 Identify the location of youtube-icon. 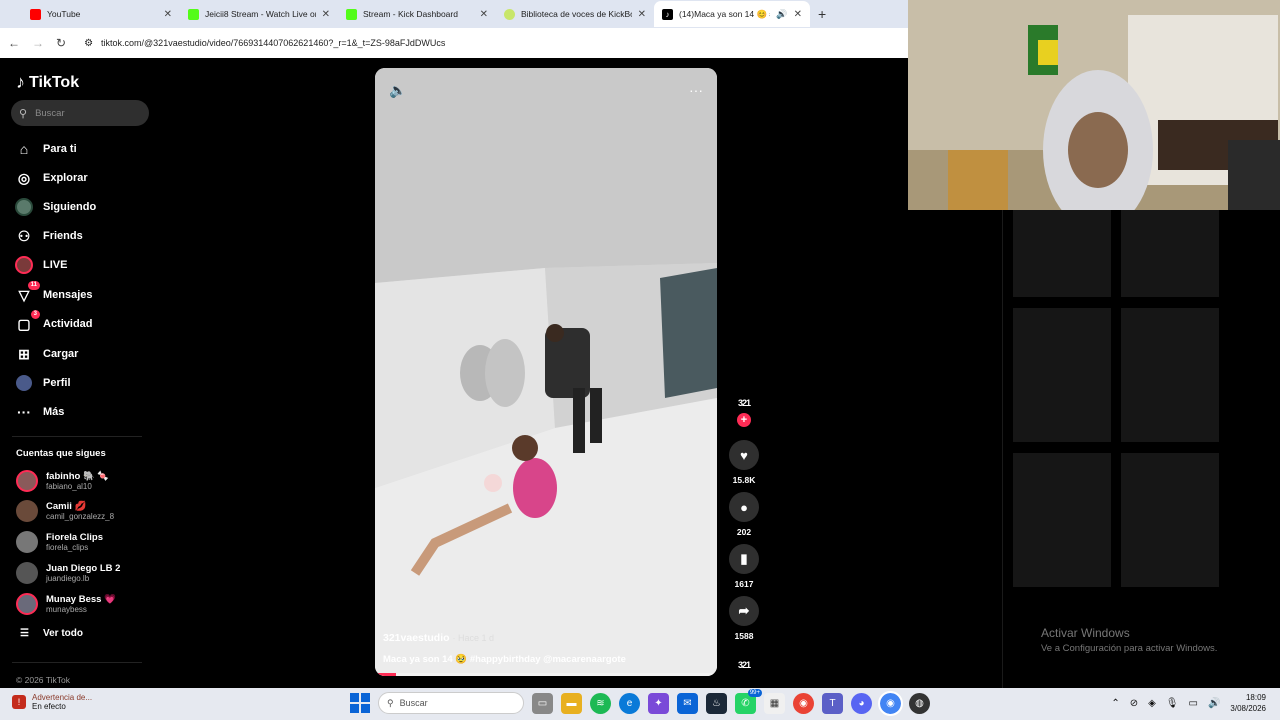
(35, 14).